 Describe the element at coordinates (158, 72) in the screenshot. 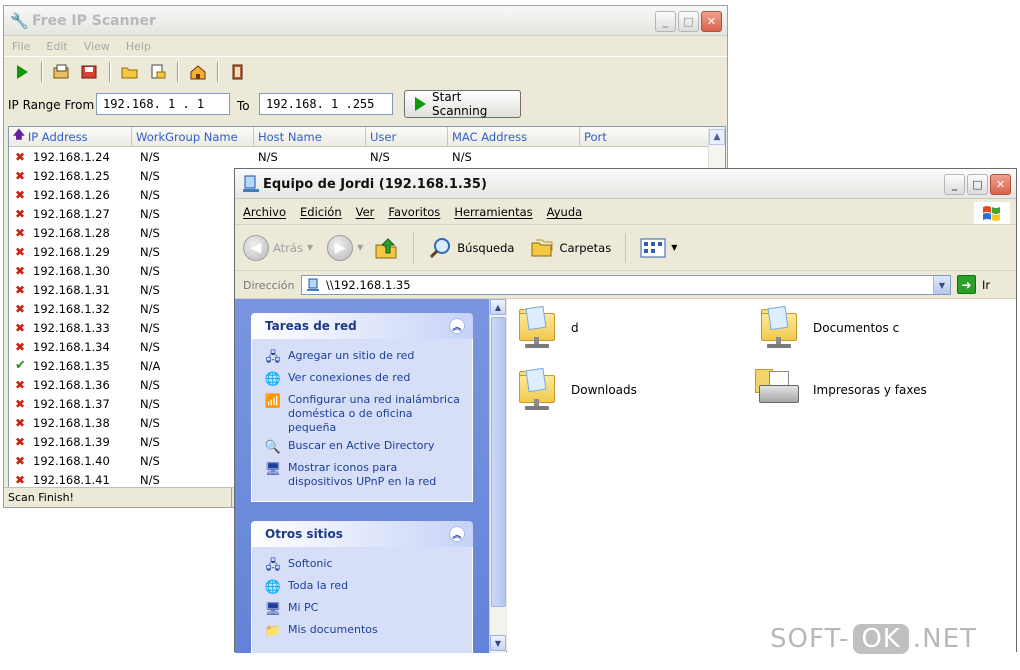

I see `export-icon` at that location.